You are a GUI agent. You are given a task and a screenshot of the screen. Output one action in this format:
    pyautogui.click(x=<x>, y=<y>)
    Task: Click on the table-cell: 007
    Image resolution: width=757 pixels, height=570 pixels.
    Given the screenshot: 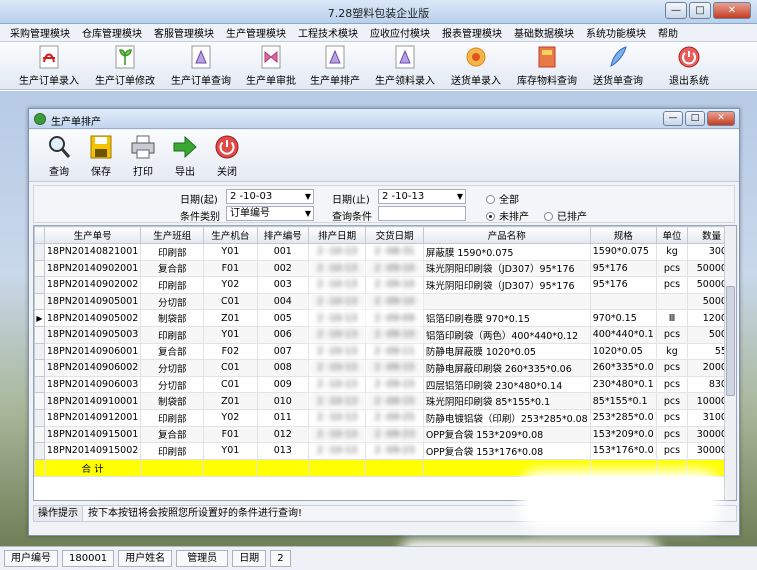 What is the action you would take?
    pyautogui.click(x=282, y=351)
    